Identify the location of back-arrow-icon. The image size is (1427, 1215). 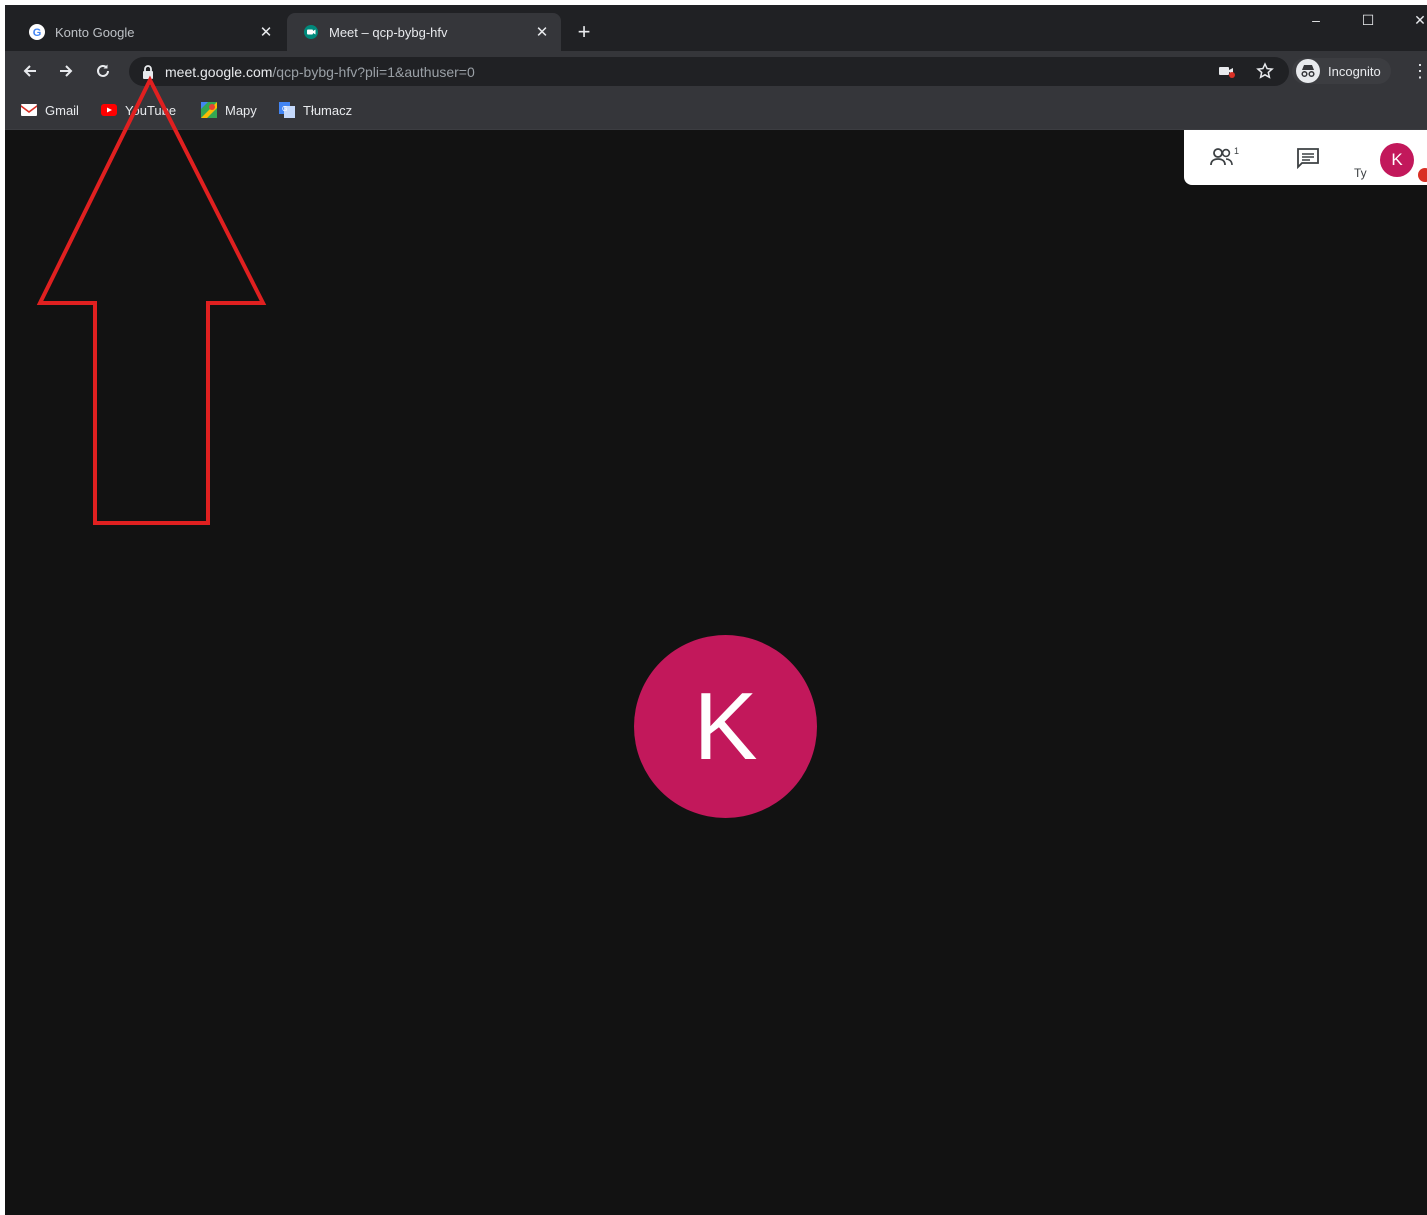
(30, 71).